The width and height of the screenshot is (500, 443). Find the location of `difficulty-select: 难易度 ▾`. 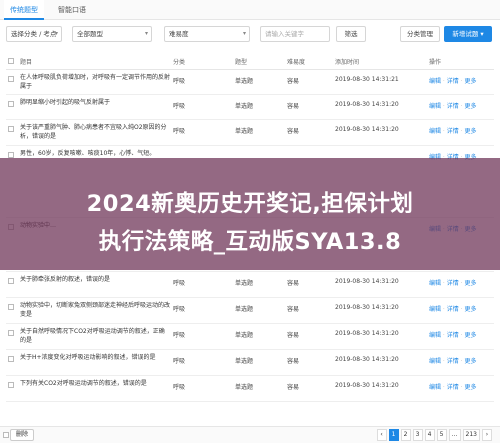

difficulty-select: 难易度 ▾ is located at coordinates (207, 34).